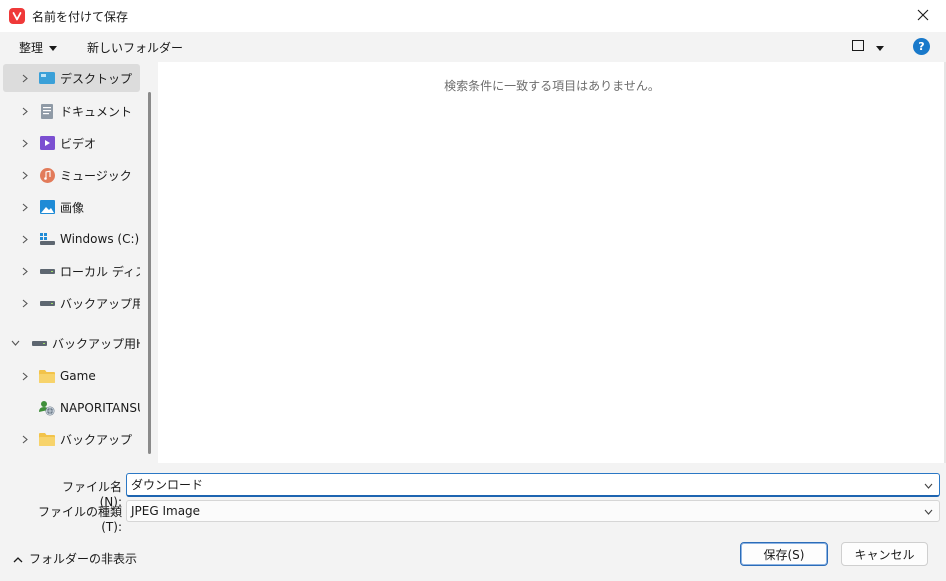 This screenshot has width=946, height=581. I want to click on nav-item-desktop: デスクトップ, so click(71, 78).